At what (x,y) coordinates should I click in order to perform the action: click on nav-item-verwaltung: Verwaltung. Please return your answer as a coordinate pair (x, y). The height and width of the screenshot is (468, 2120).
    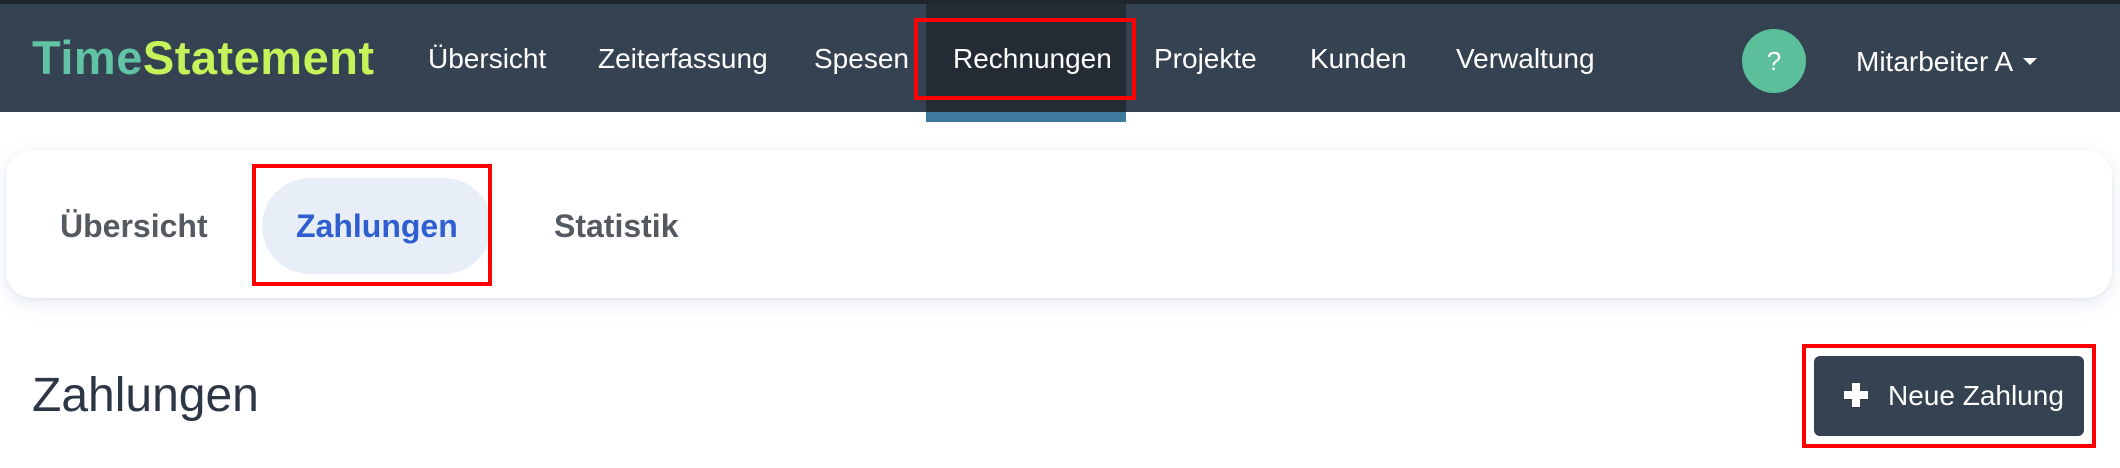
    Looking at the image, I should click on (1525, 58).